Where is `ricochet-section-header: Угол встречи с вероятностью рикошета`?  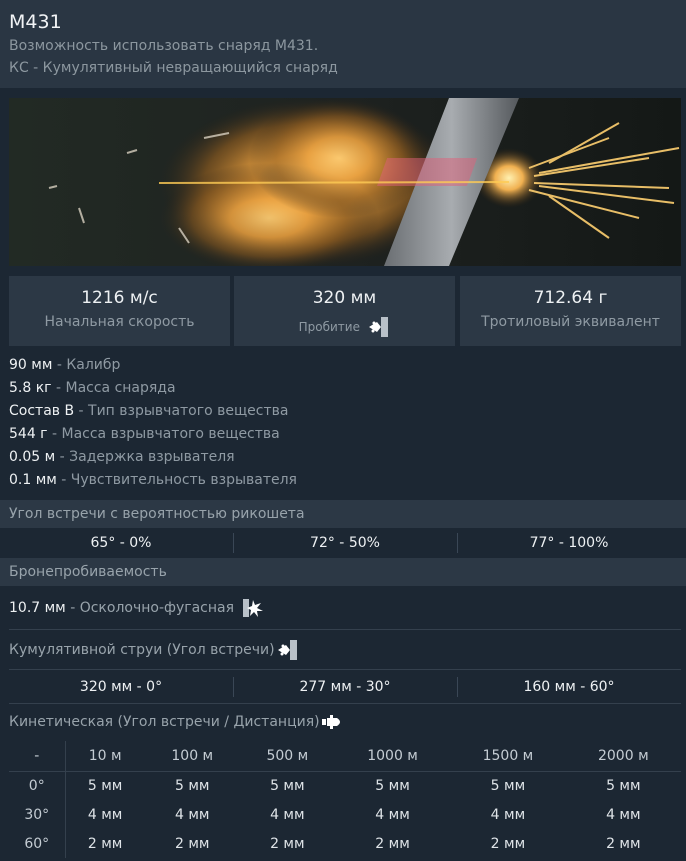 ricochet-section-header: Угол встречи с вероятностью рикошета is located at coordinates (343, 514).